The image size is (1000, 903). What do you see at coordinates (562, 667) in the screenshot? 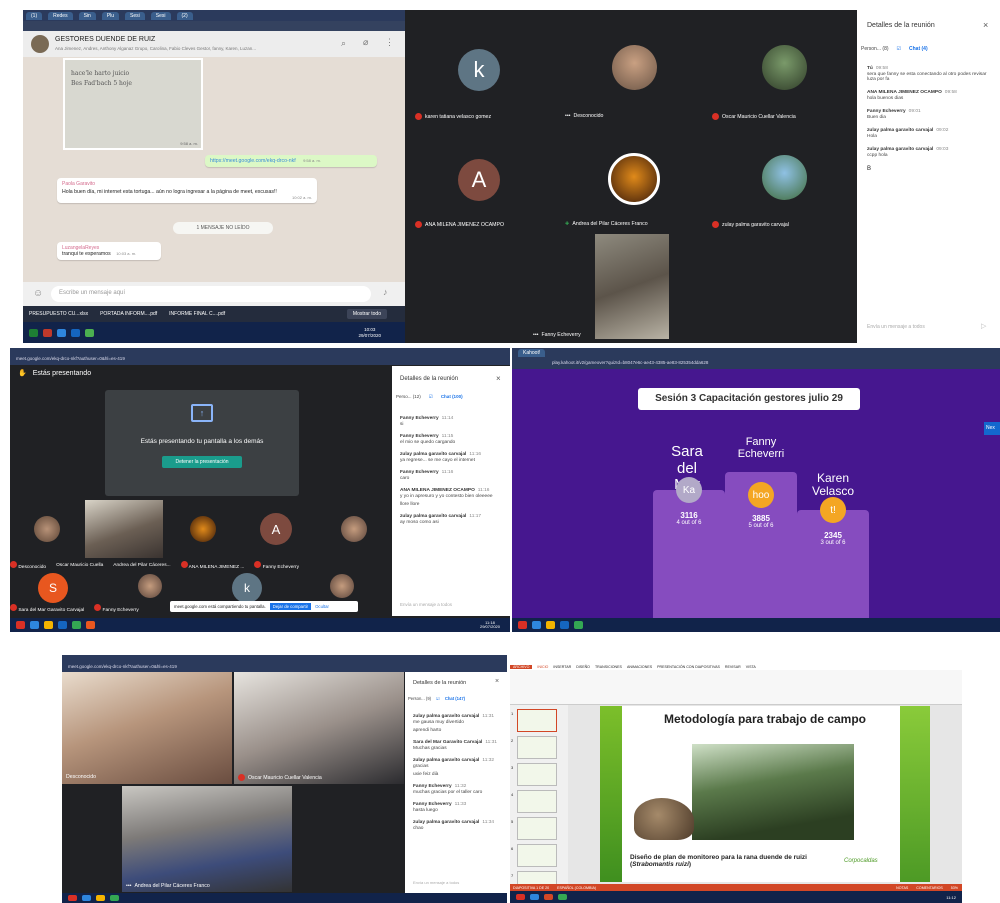
I see `ribbon-tab: INSERTAR` at bounding box center [562, 667].